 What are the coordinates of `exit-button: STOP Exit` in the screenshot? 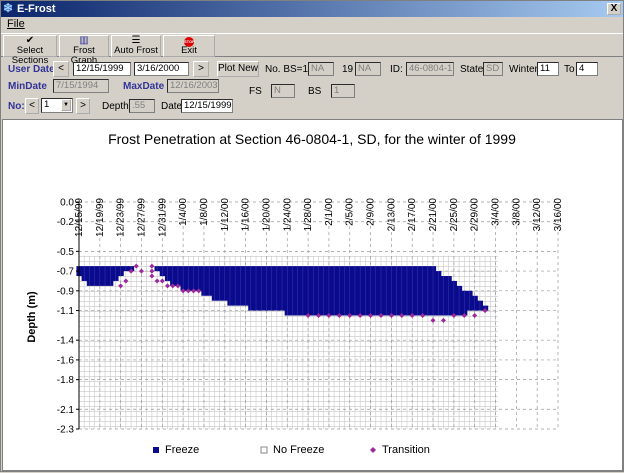 It's located at (189, 46).